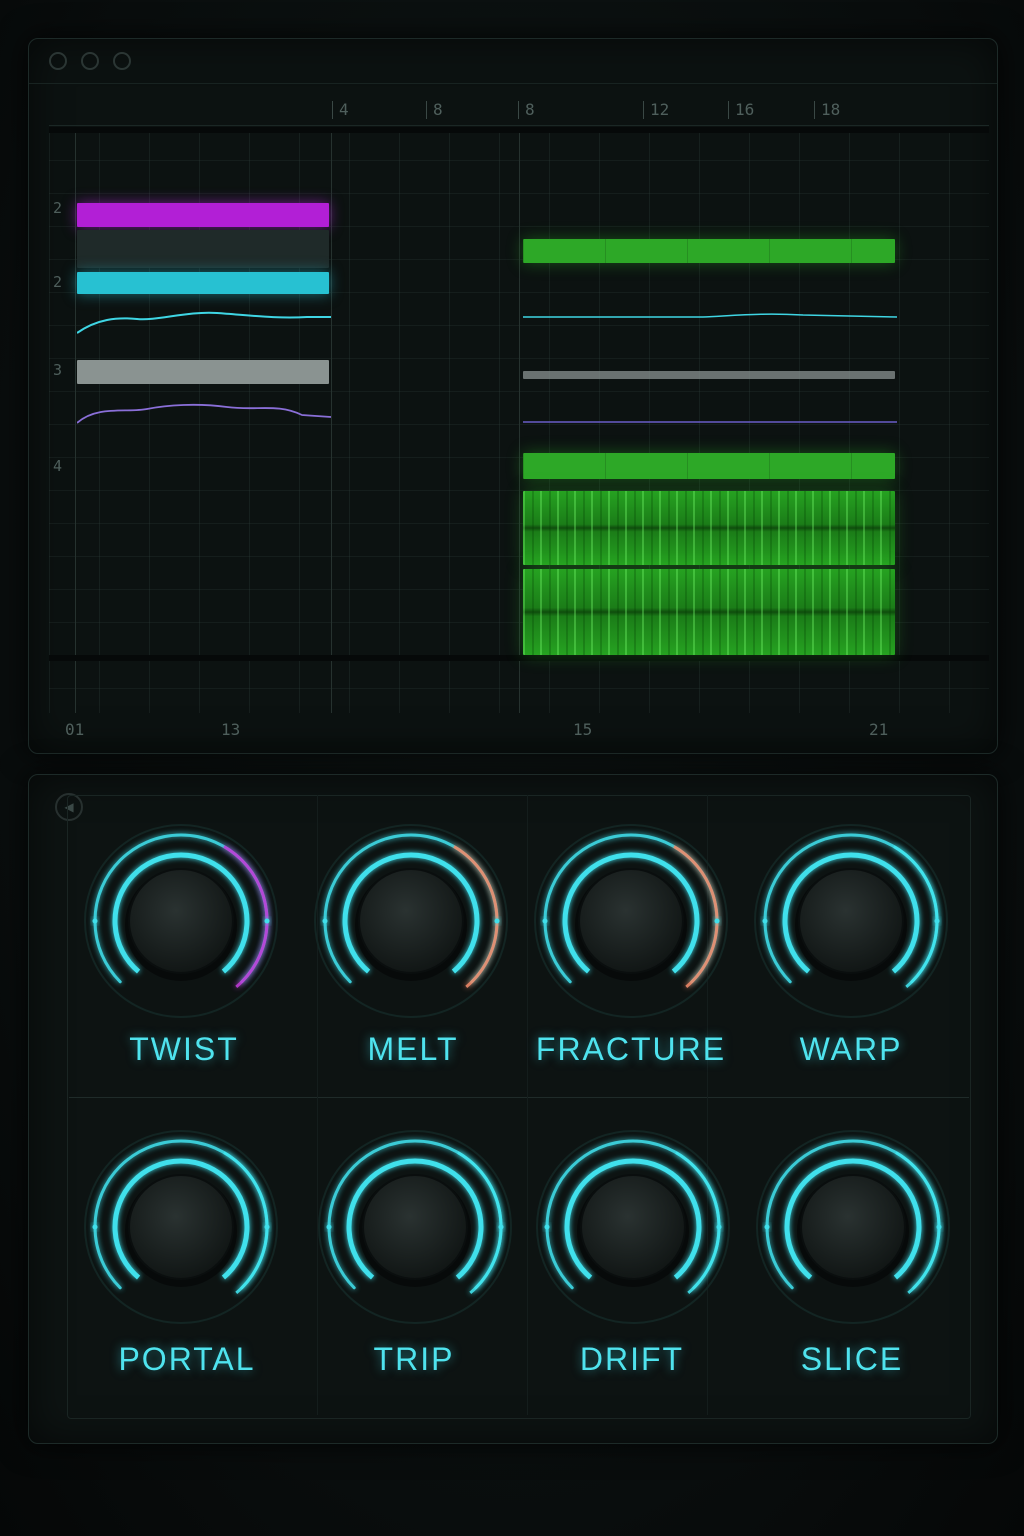 The width and height of the screenshot is (1024, 1536). Describe the element at coordinates (414, 1359) in the screenshot. I see `trip-label: TRIP` at that location.